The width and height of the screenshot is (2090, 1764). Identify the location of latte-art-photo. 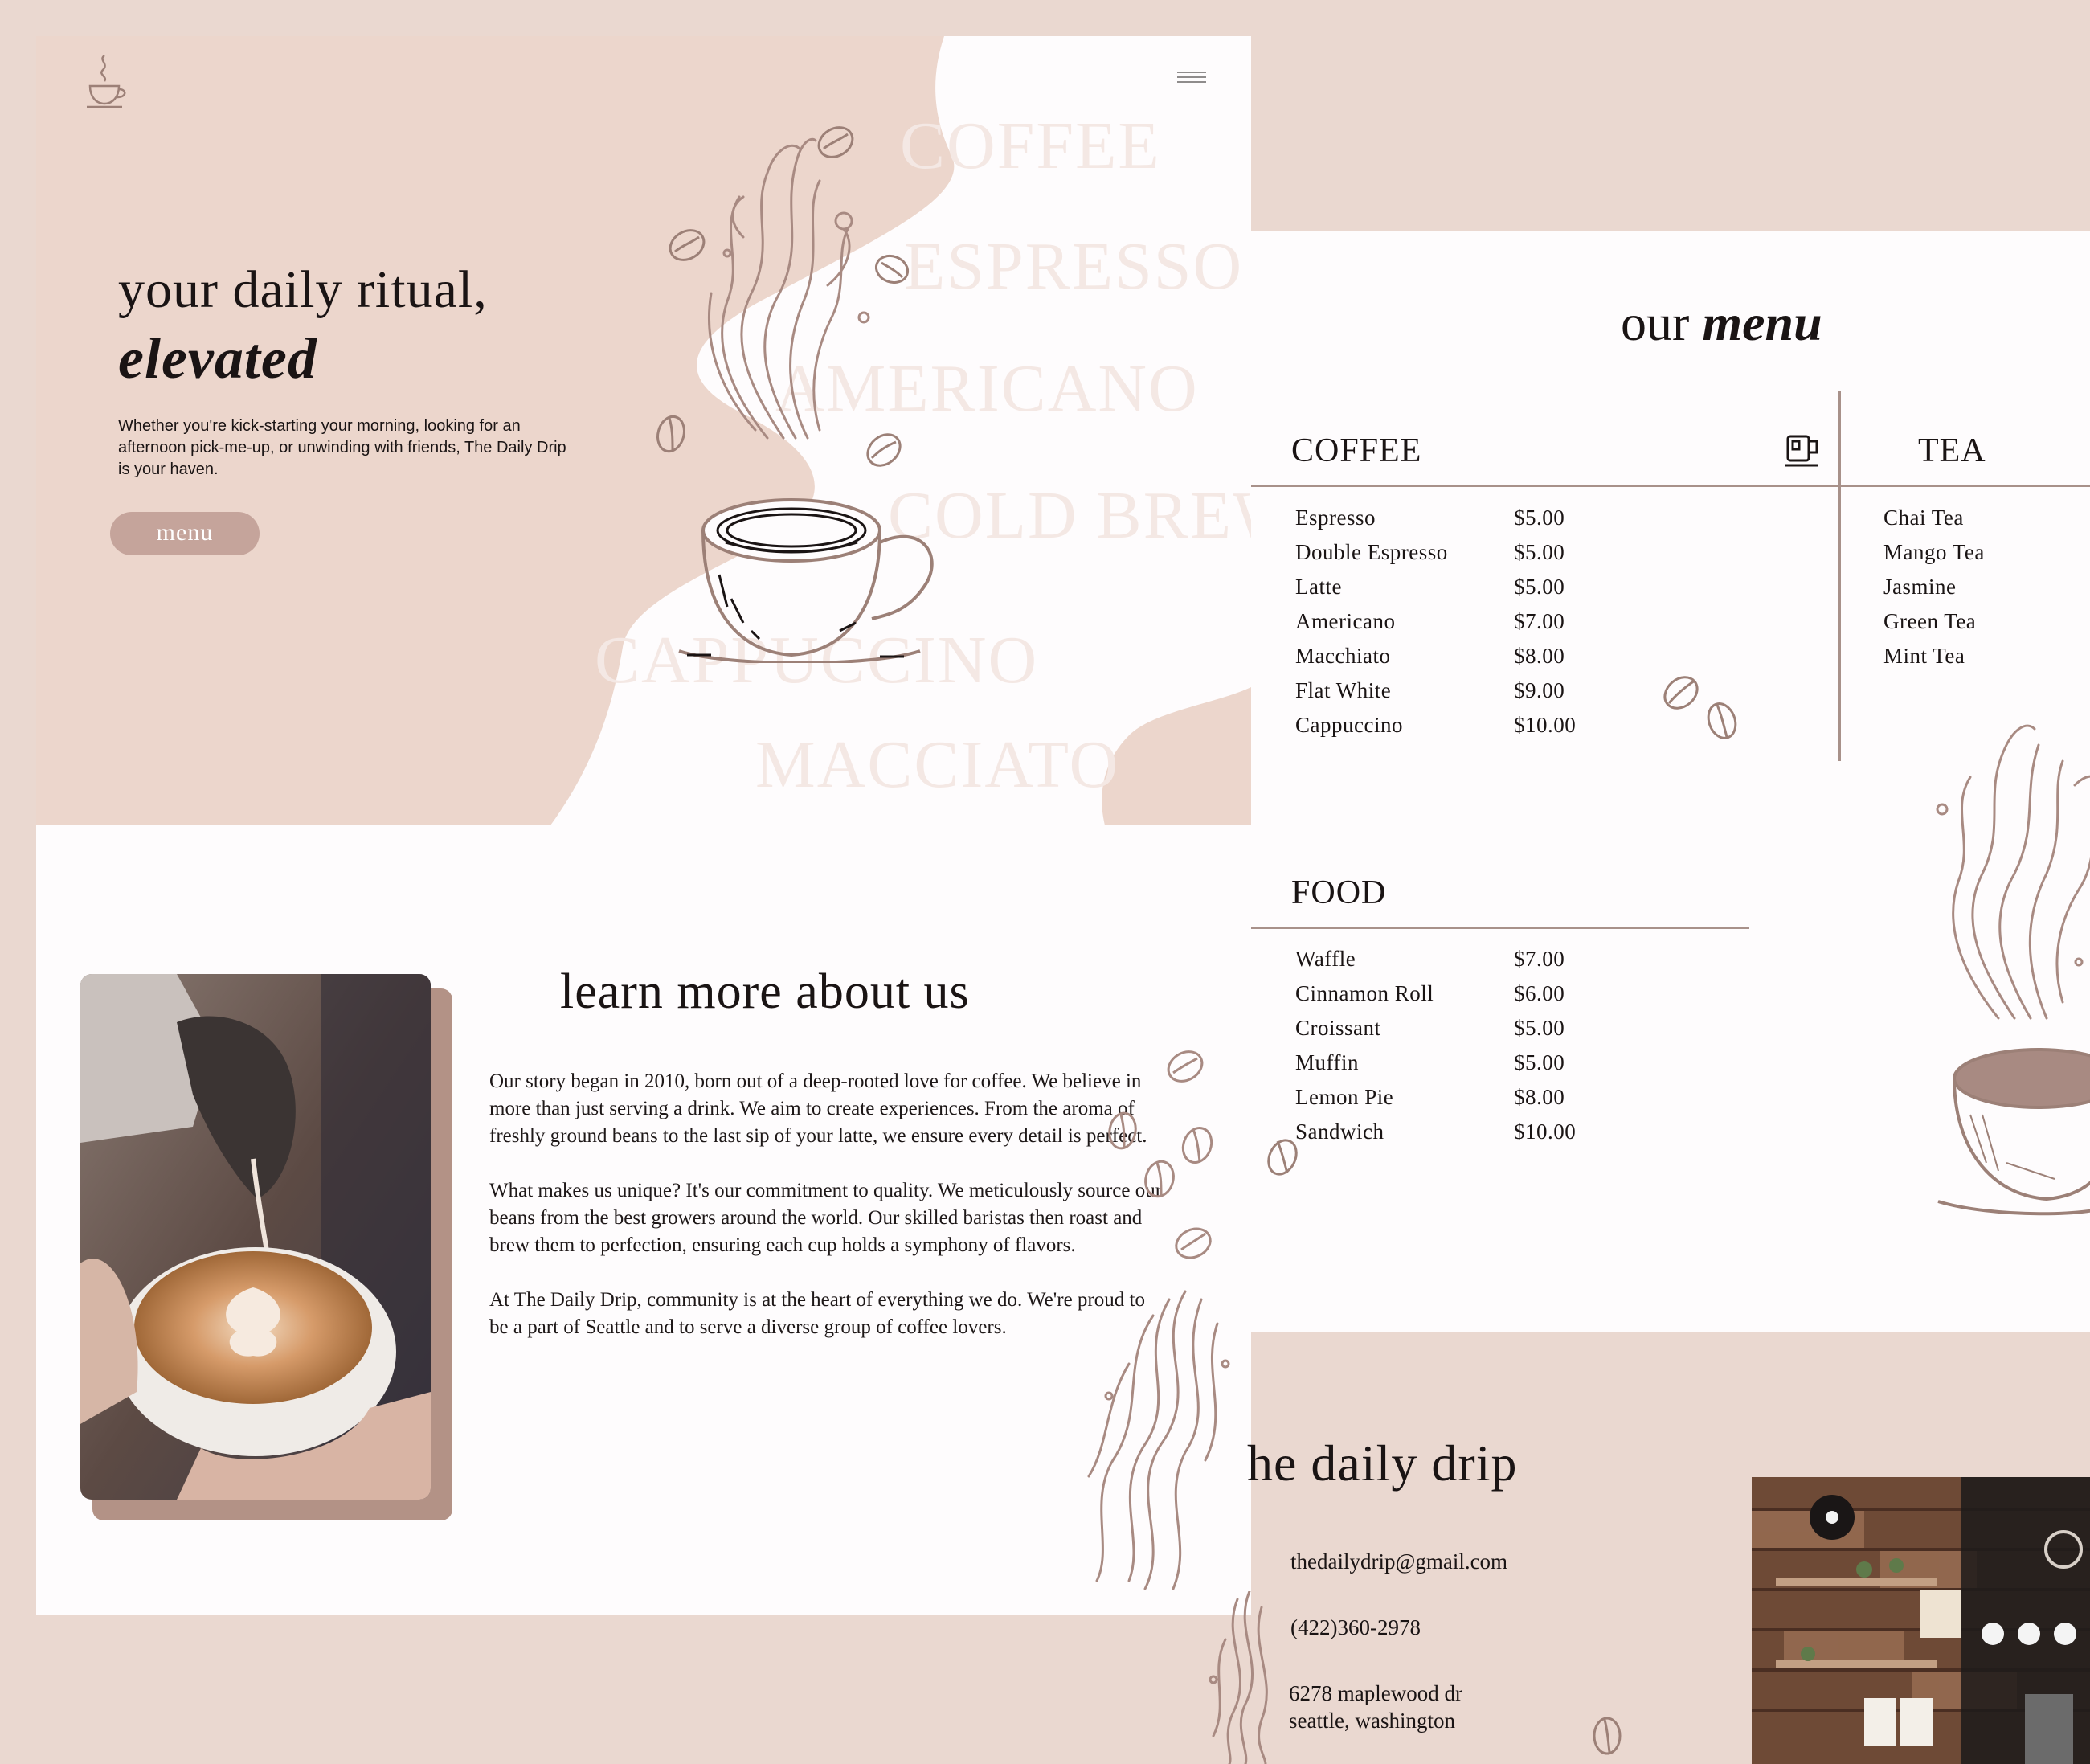
(255, 1237).